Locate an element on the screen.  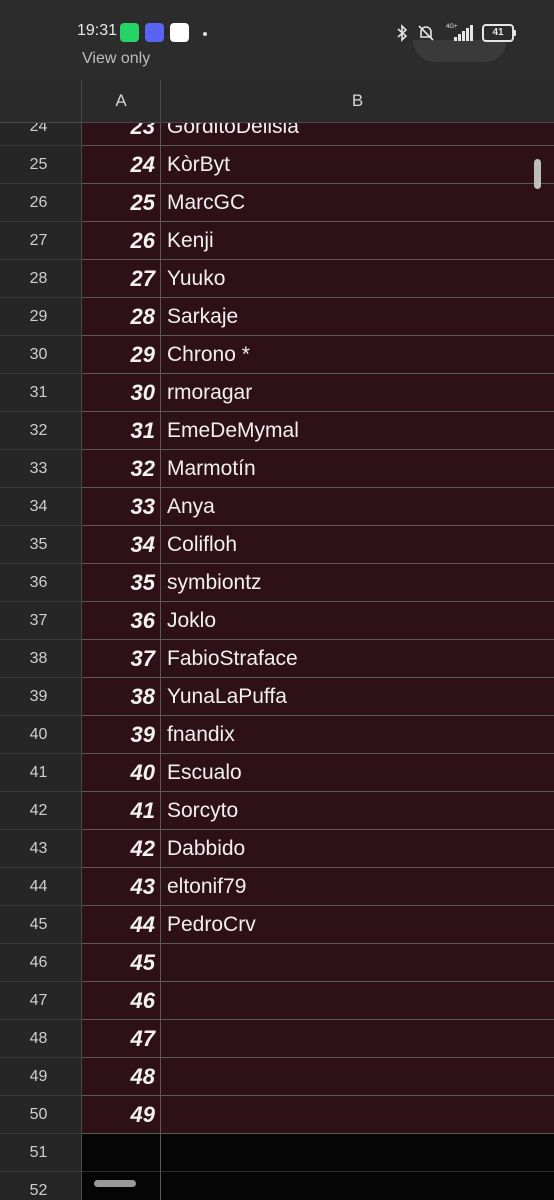
row-number: 44 is located at coordinates (41, 887).